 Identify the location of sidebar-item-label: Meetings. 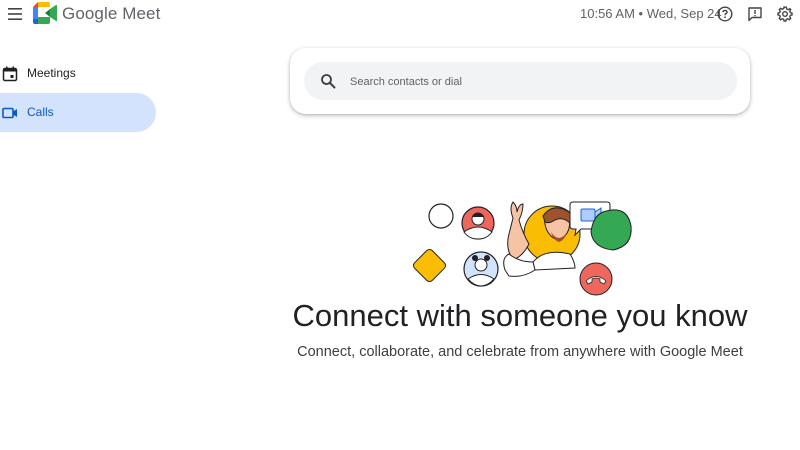
(51, 73).